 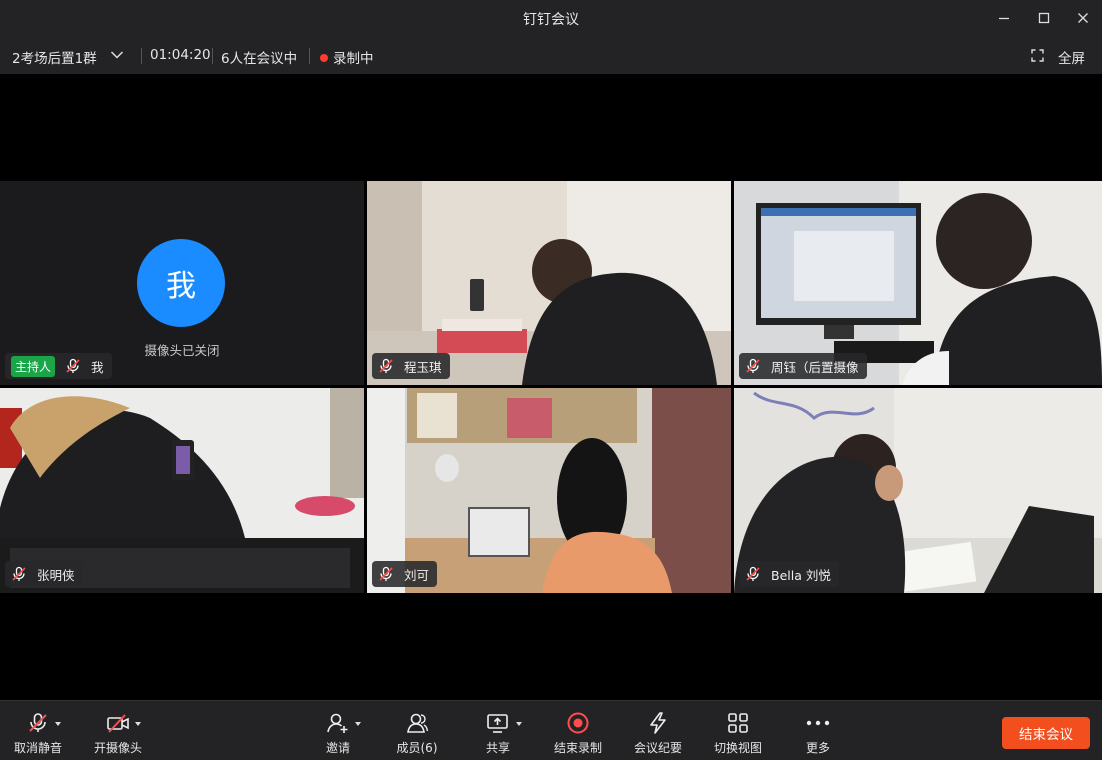 What do you see at coordinates (918, 490) in the screenshot?
I see `video-tile-participant: Bella 刘悦` at bounding box center [918, 490].